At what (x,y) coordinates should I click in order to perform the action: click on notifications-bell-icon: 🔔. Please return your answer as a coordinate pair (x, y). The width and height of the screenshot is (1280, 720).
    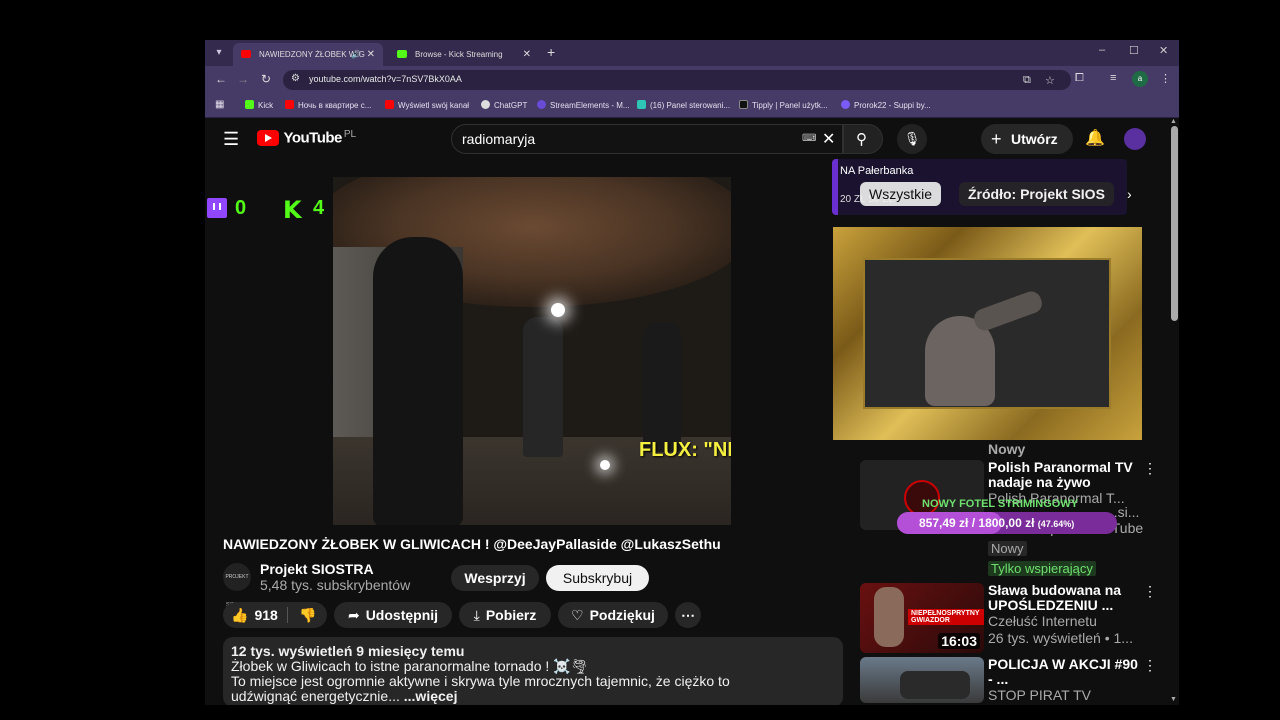
    Looking at the image, I should click on (1095, 138).